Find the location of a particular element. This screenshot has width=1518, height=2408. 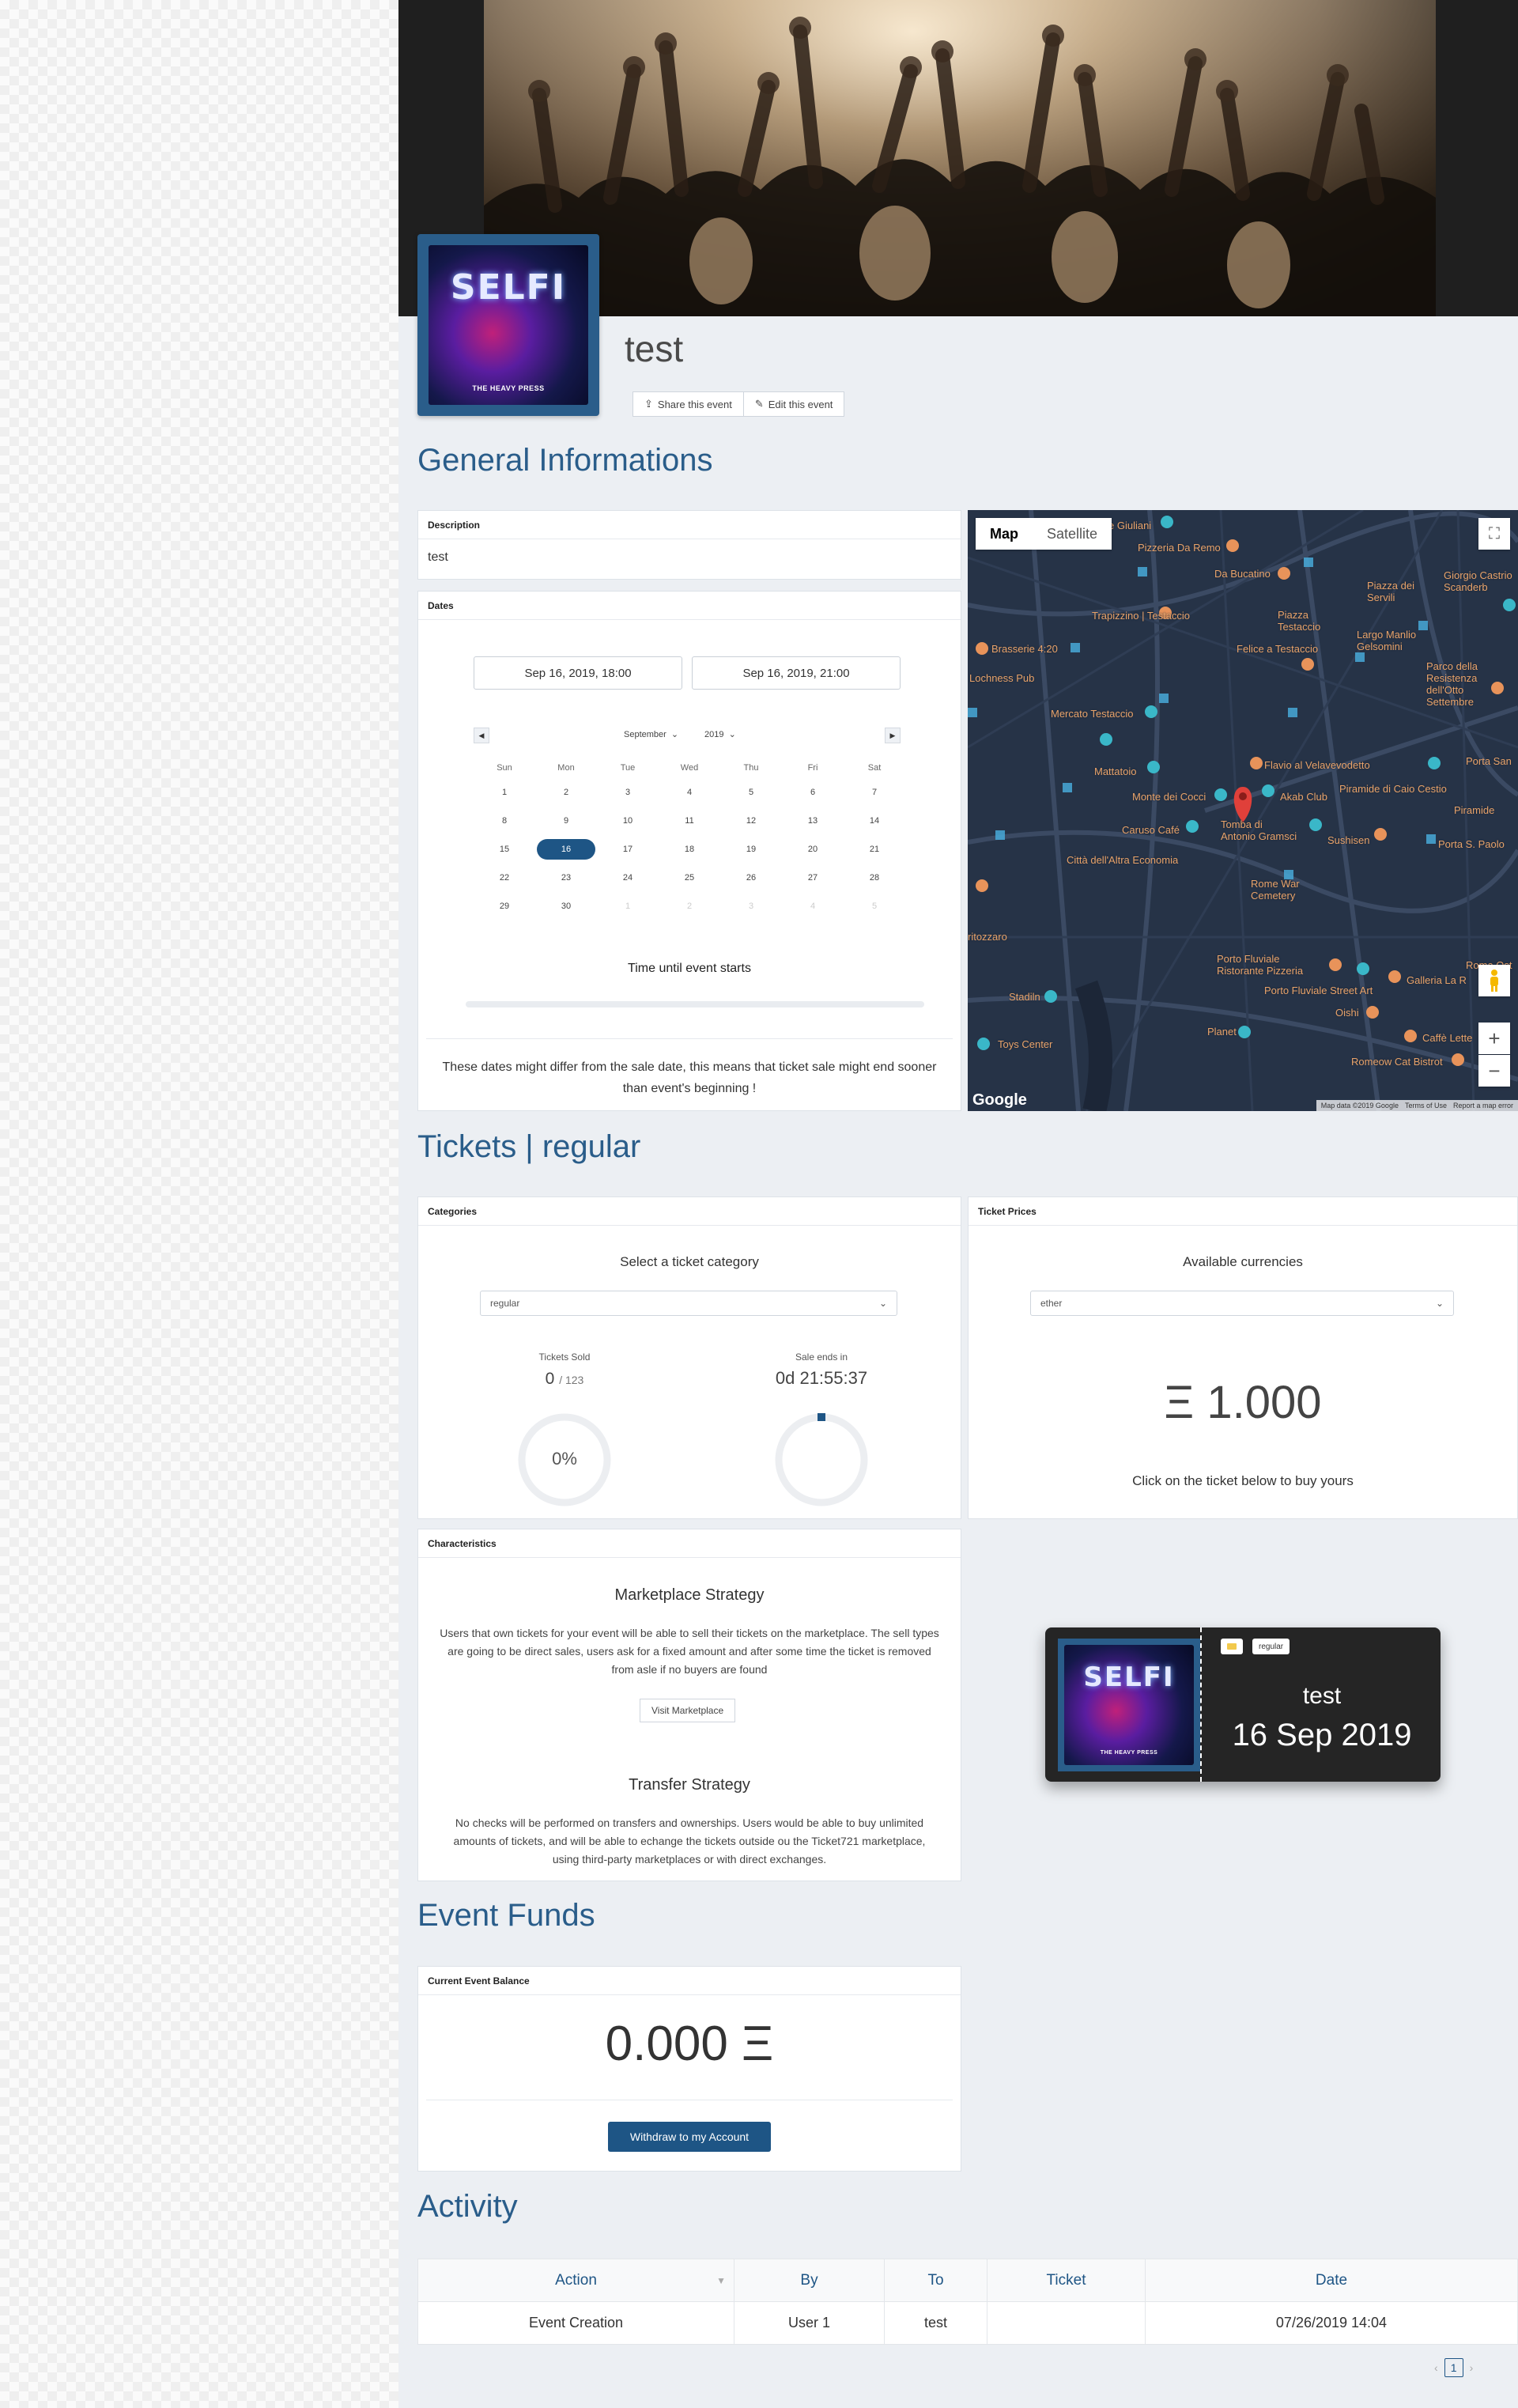

characteristics-header: Characteristics is located at coordinates (690, 1543).